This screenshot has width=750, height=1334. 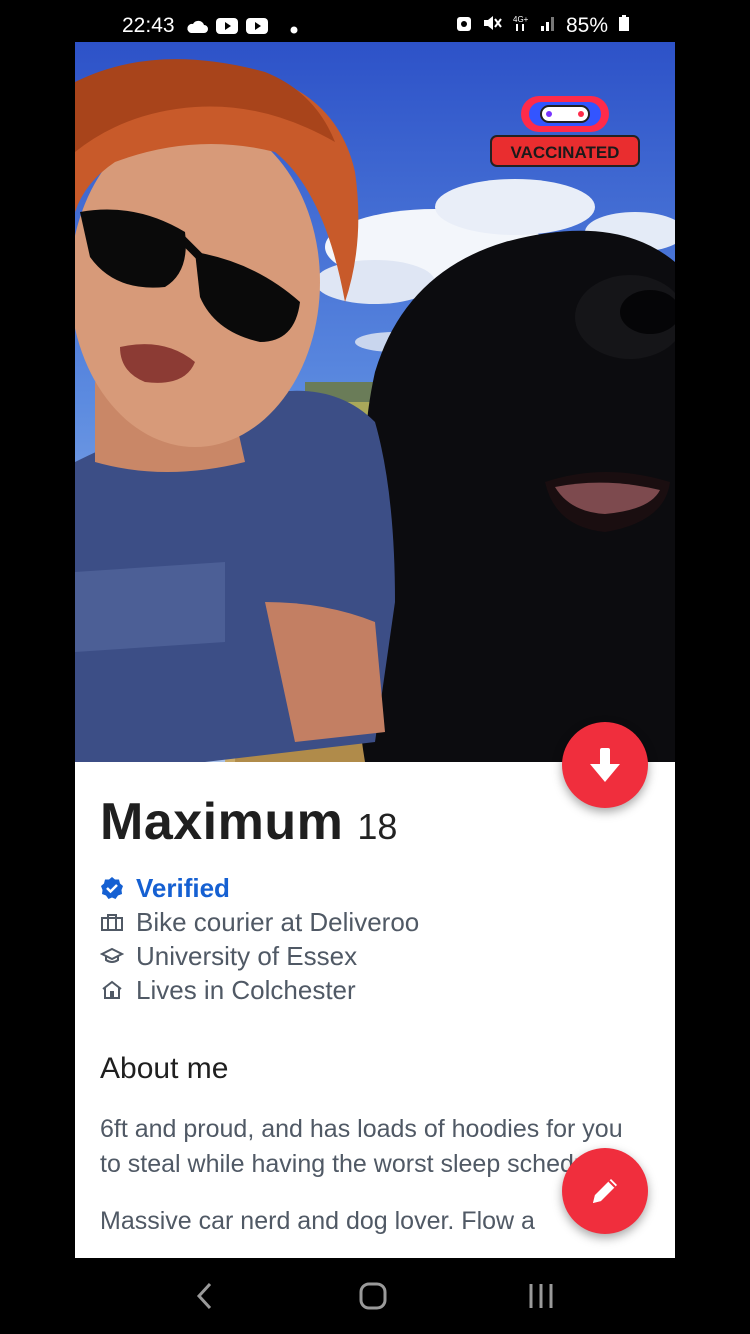 What do you see at coordinates (565, 132) in the screenshot?
I see `vaccinated-badge: VACCINATED` at bounding box center [565, 132].